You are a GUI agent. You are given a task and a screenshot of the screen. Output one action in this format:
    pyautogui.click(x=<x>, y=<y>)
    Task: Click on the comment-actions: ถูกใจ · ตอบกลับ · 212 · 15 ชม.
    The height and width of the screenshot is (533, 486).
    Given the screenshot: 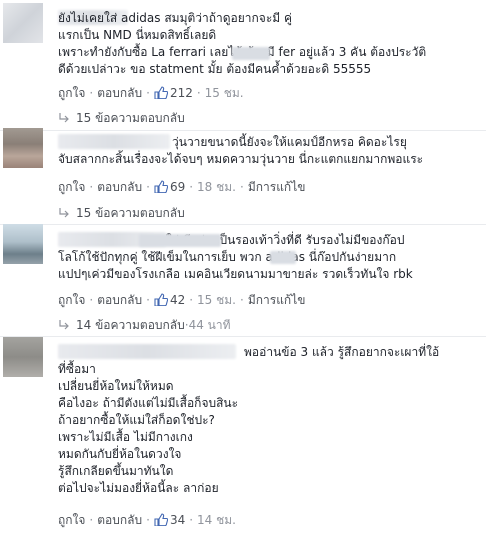 What is the action you would take?
    pyautogui.click(x=151, y=93)
    